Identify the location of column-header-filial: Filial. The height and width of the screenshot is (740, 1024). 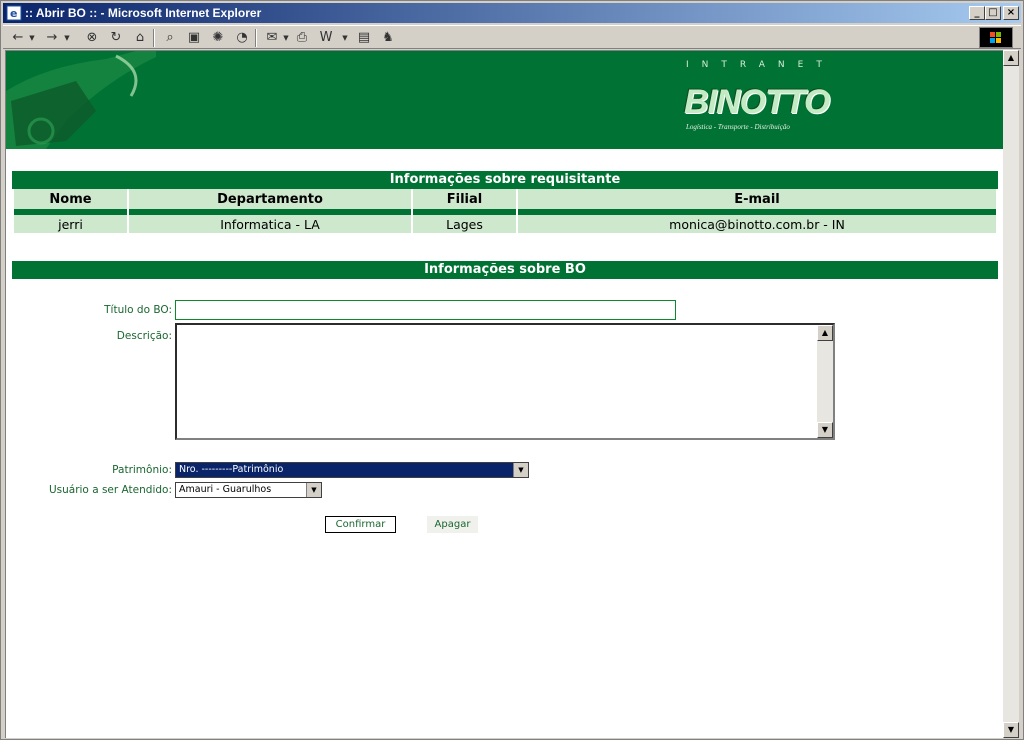
(464, 199).